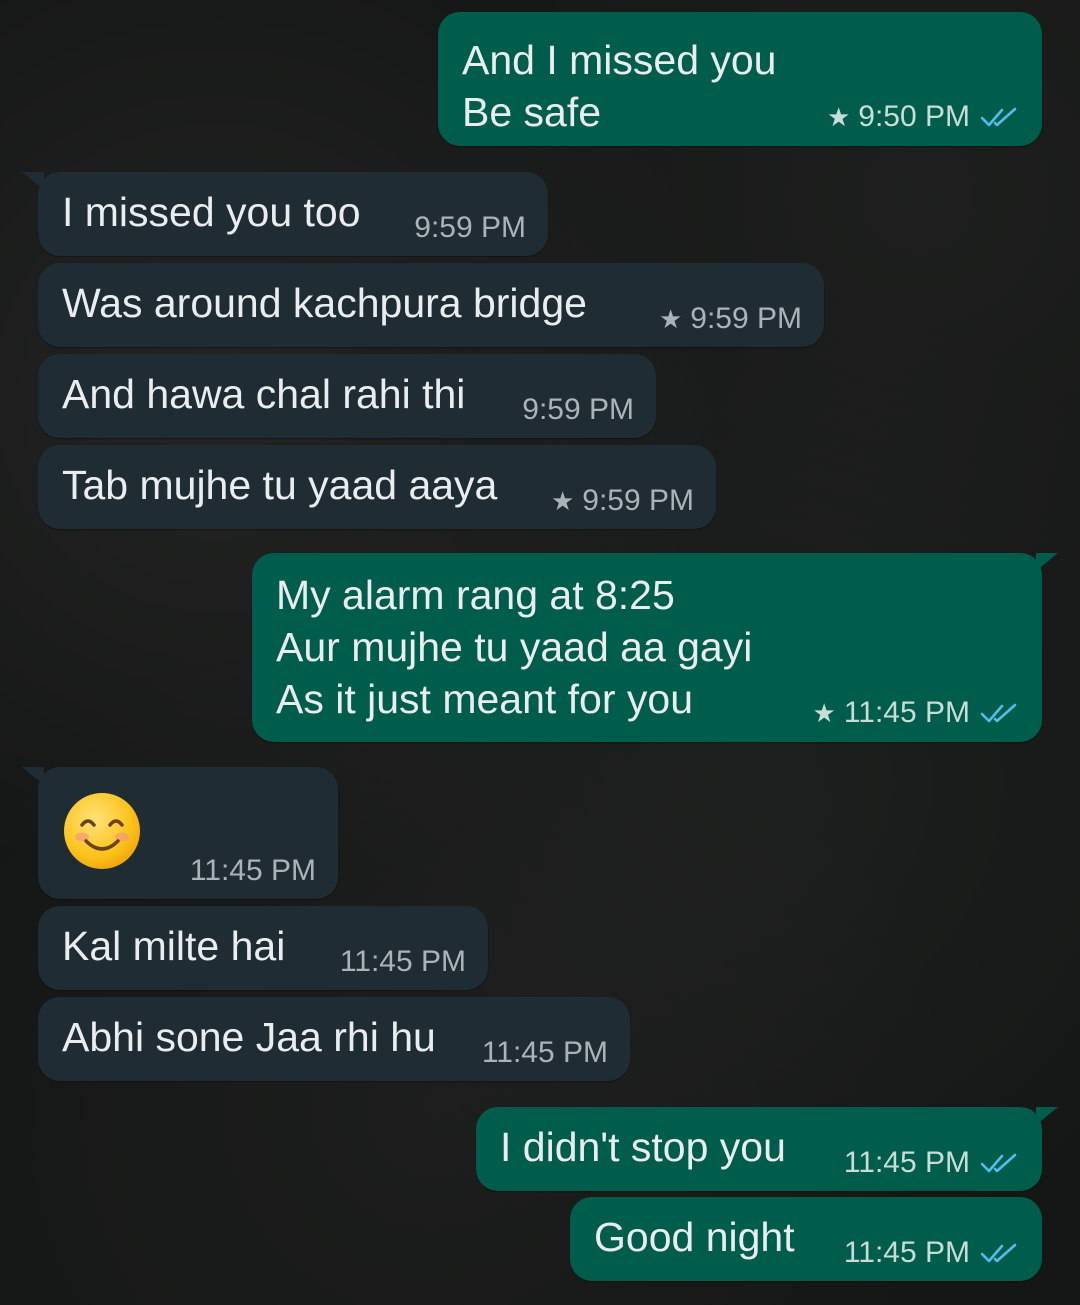 Image resolution: width=1080 pixels, height=1305 pixels. I want to click on message-bubble-incoming: And hawa chal rahi thi 9:59 PM, so click(347, 396).